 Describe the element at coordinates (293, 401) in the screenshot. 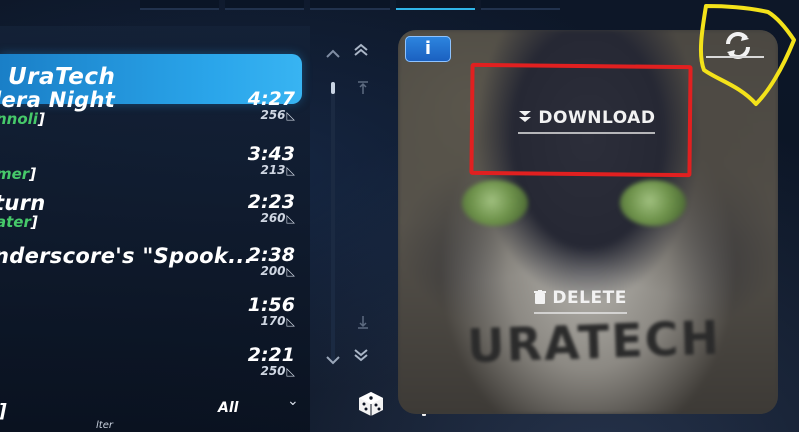

I see `chevron-down-icon: ⌄` at that location.